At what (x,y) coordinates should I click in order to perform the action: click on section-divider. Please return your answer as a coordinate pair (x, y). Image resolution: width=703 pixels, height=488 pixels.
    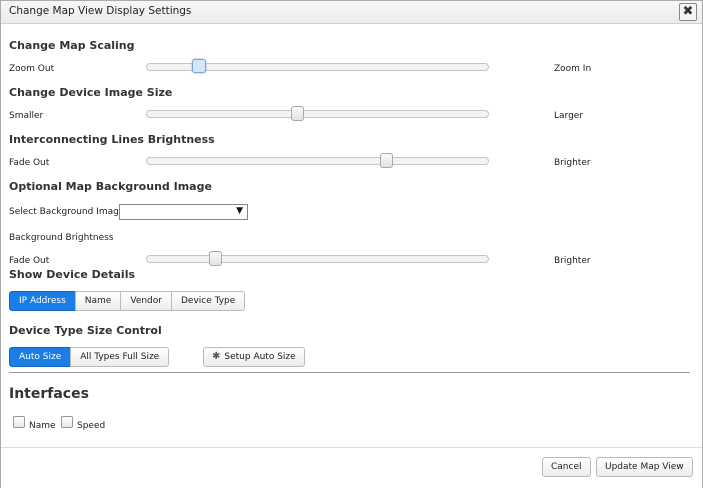
    Looking at the image, I should click on (349, 372).